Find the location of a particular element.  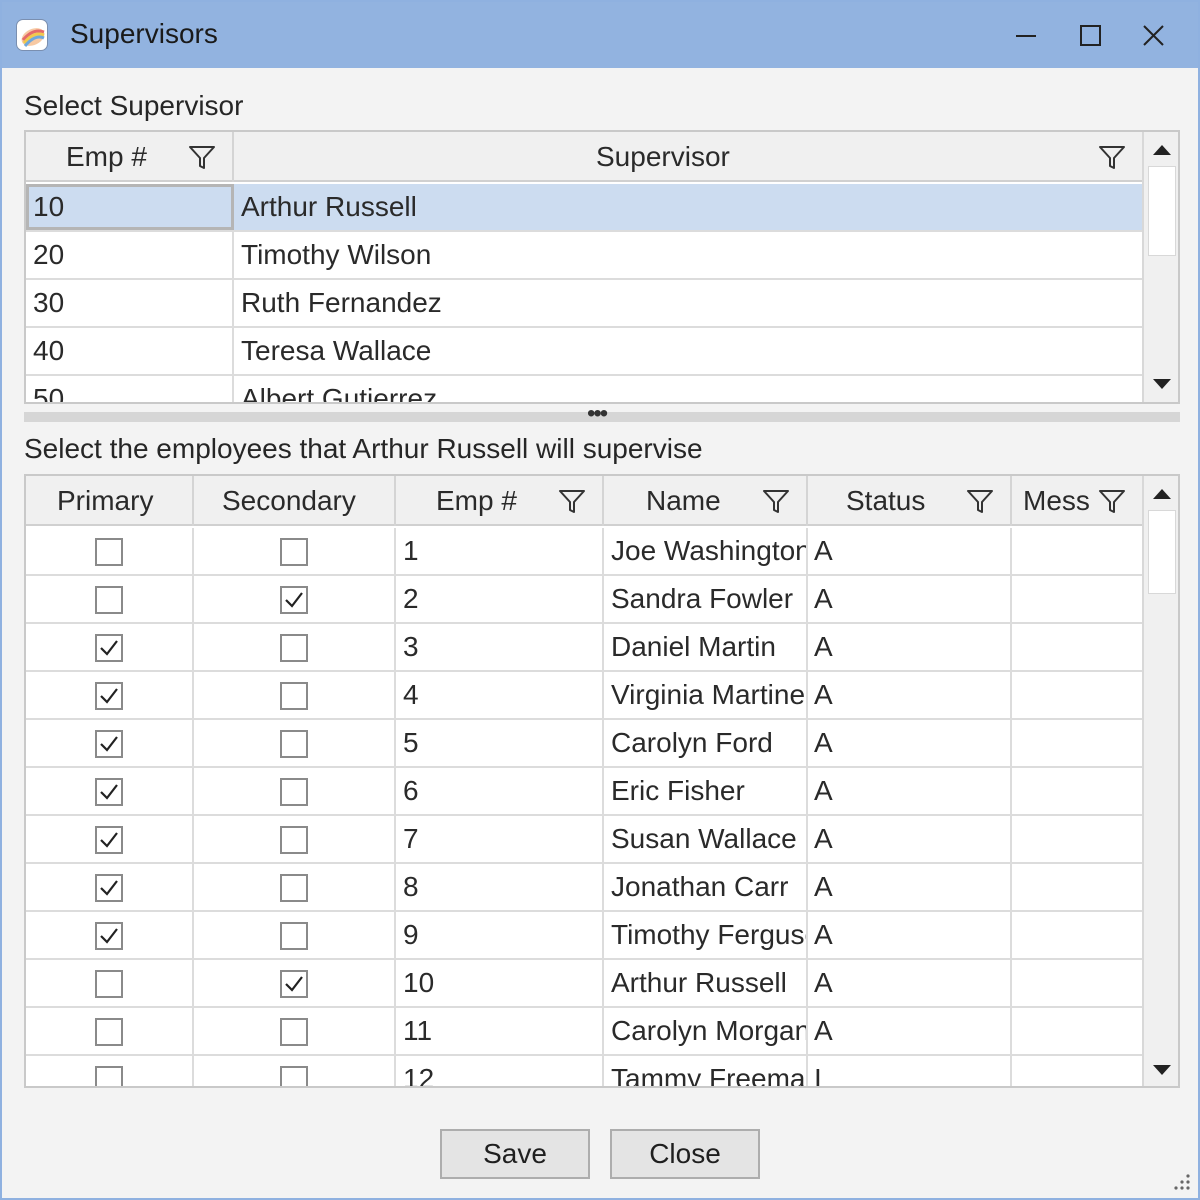

column-header-supervisor: Supervisor is located at coordinates (689, 157).